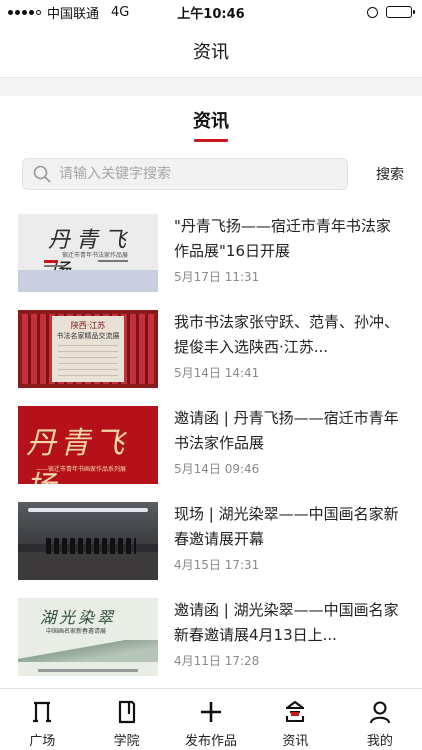 This screenshot has width=422, height=750. I want to click on navigation-bar: 资讯, so click(211, 51).